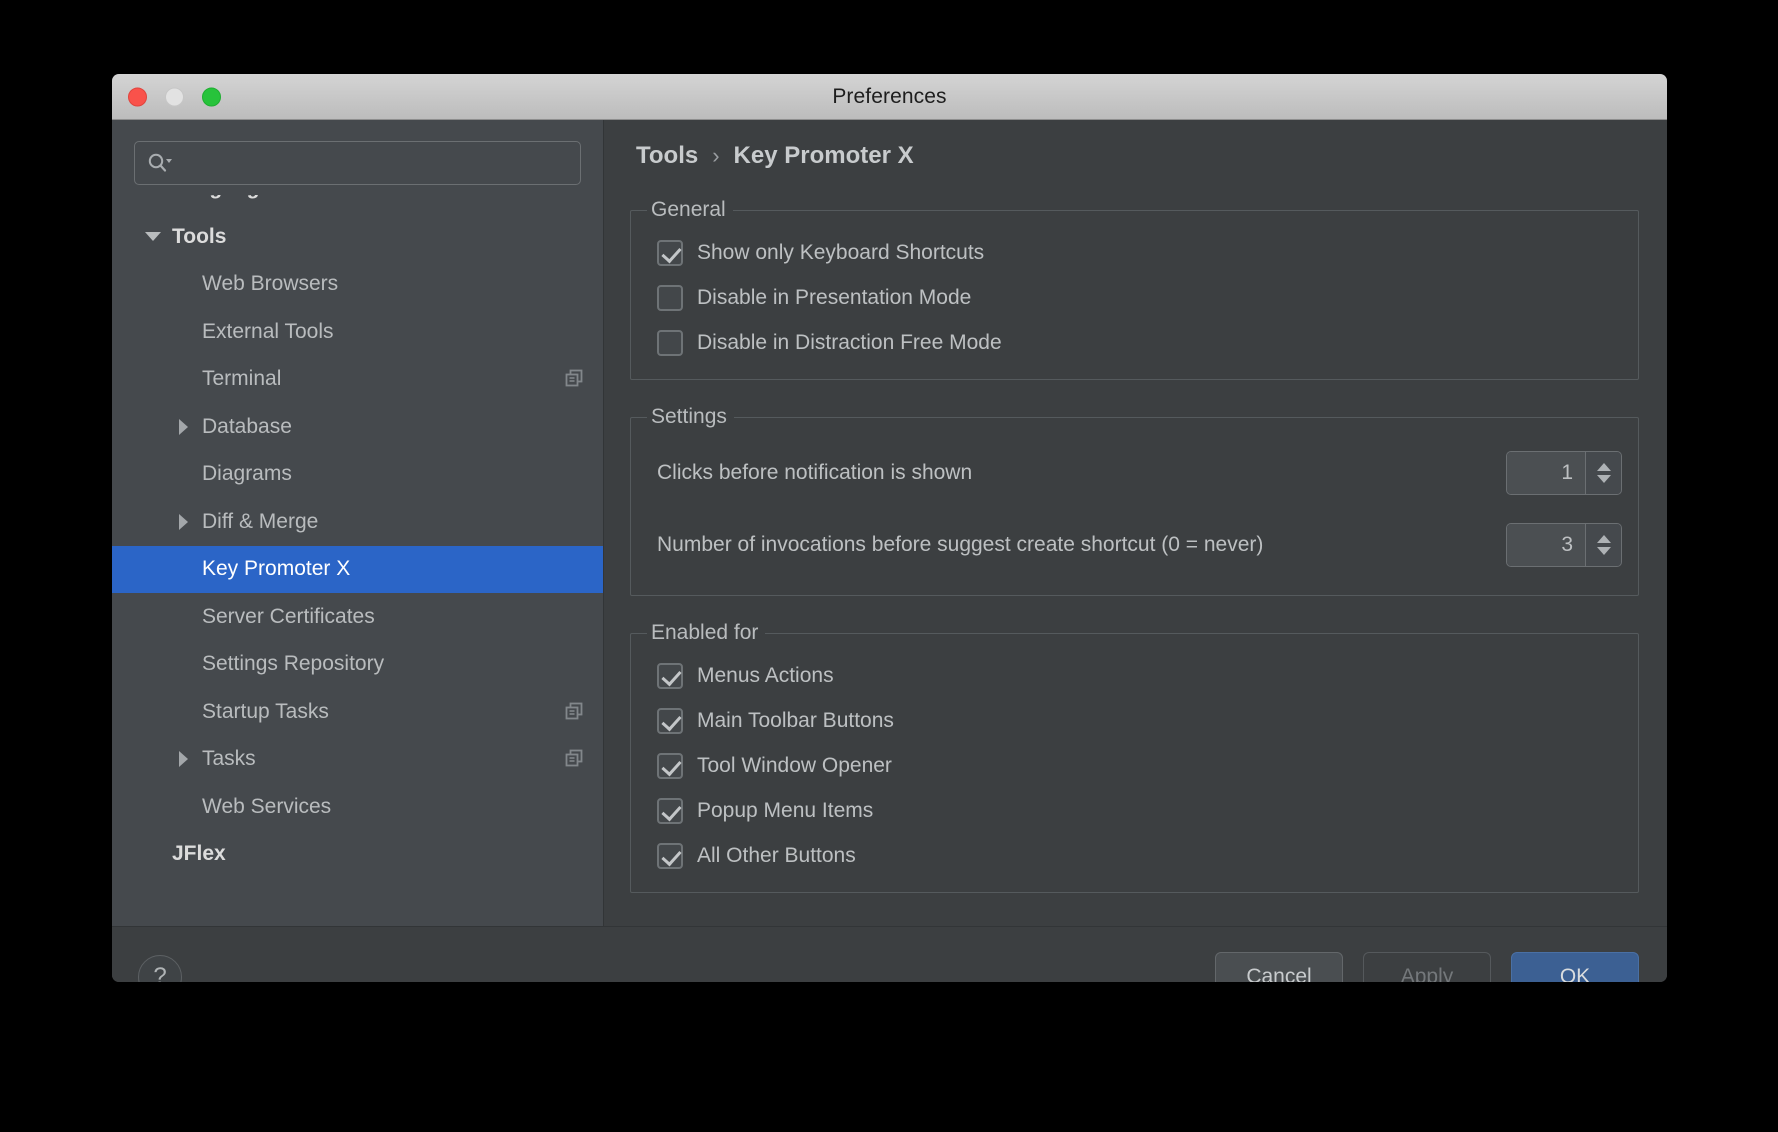 This screenshot has height=1132, width=1778. I want to click on sidebar-item-diagrams: Diagrams, so click(357, 475).